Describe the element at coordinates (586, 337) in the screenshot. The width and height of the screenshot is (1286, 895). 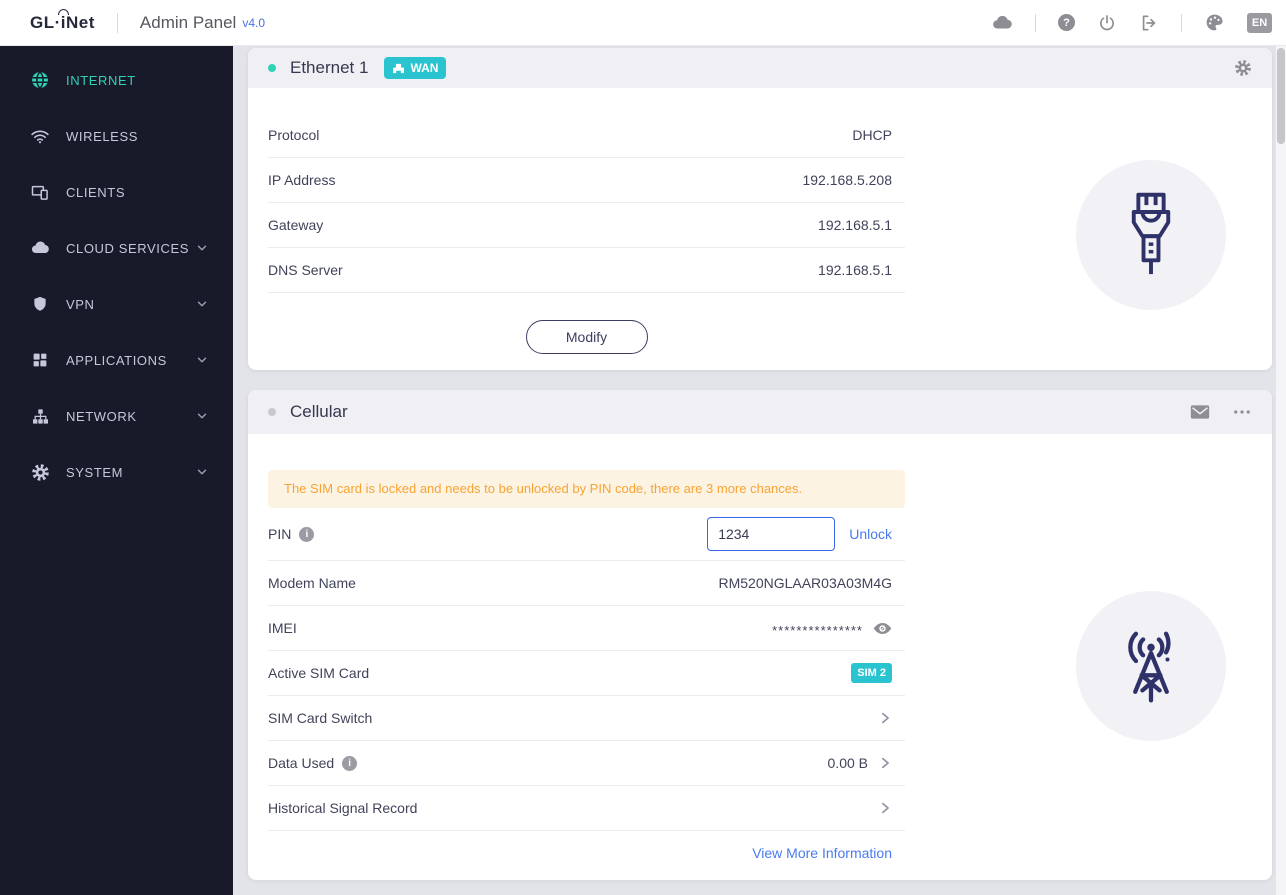
I see `modify-button: Modify` at that location.